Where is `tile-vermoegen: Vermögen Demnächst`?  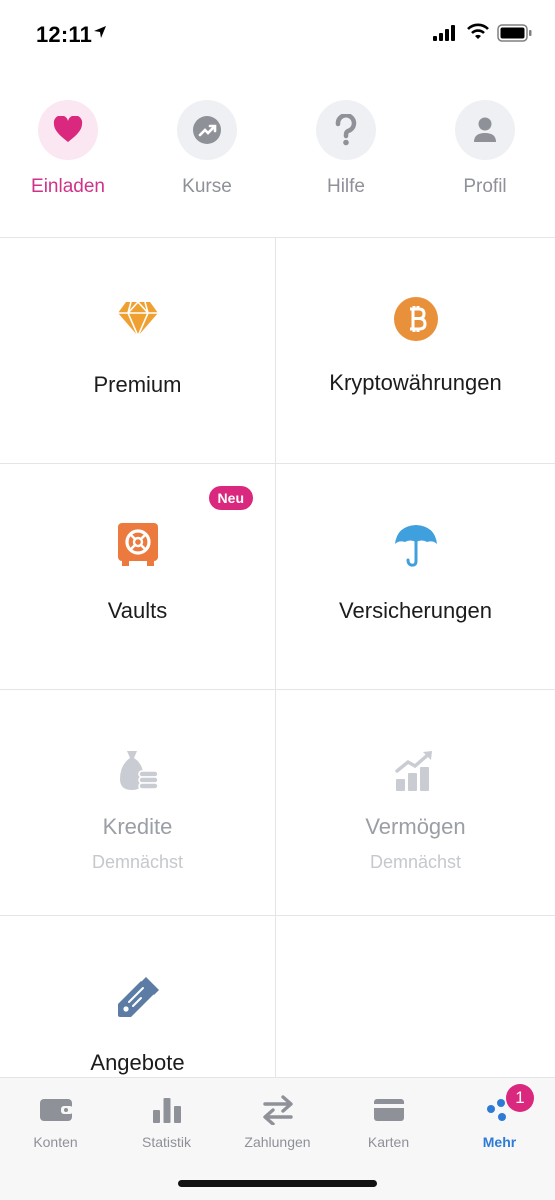
tile-vermoegen: Vermögen Demnächst is located at coordinates (415, 803).